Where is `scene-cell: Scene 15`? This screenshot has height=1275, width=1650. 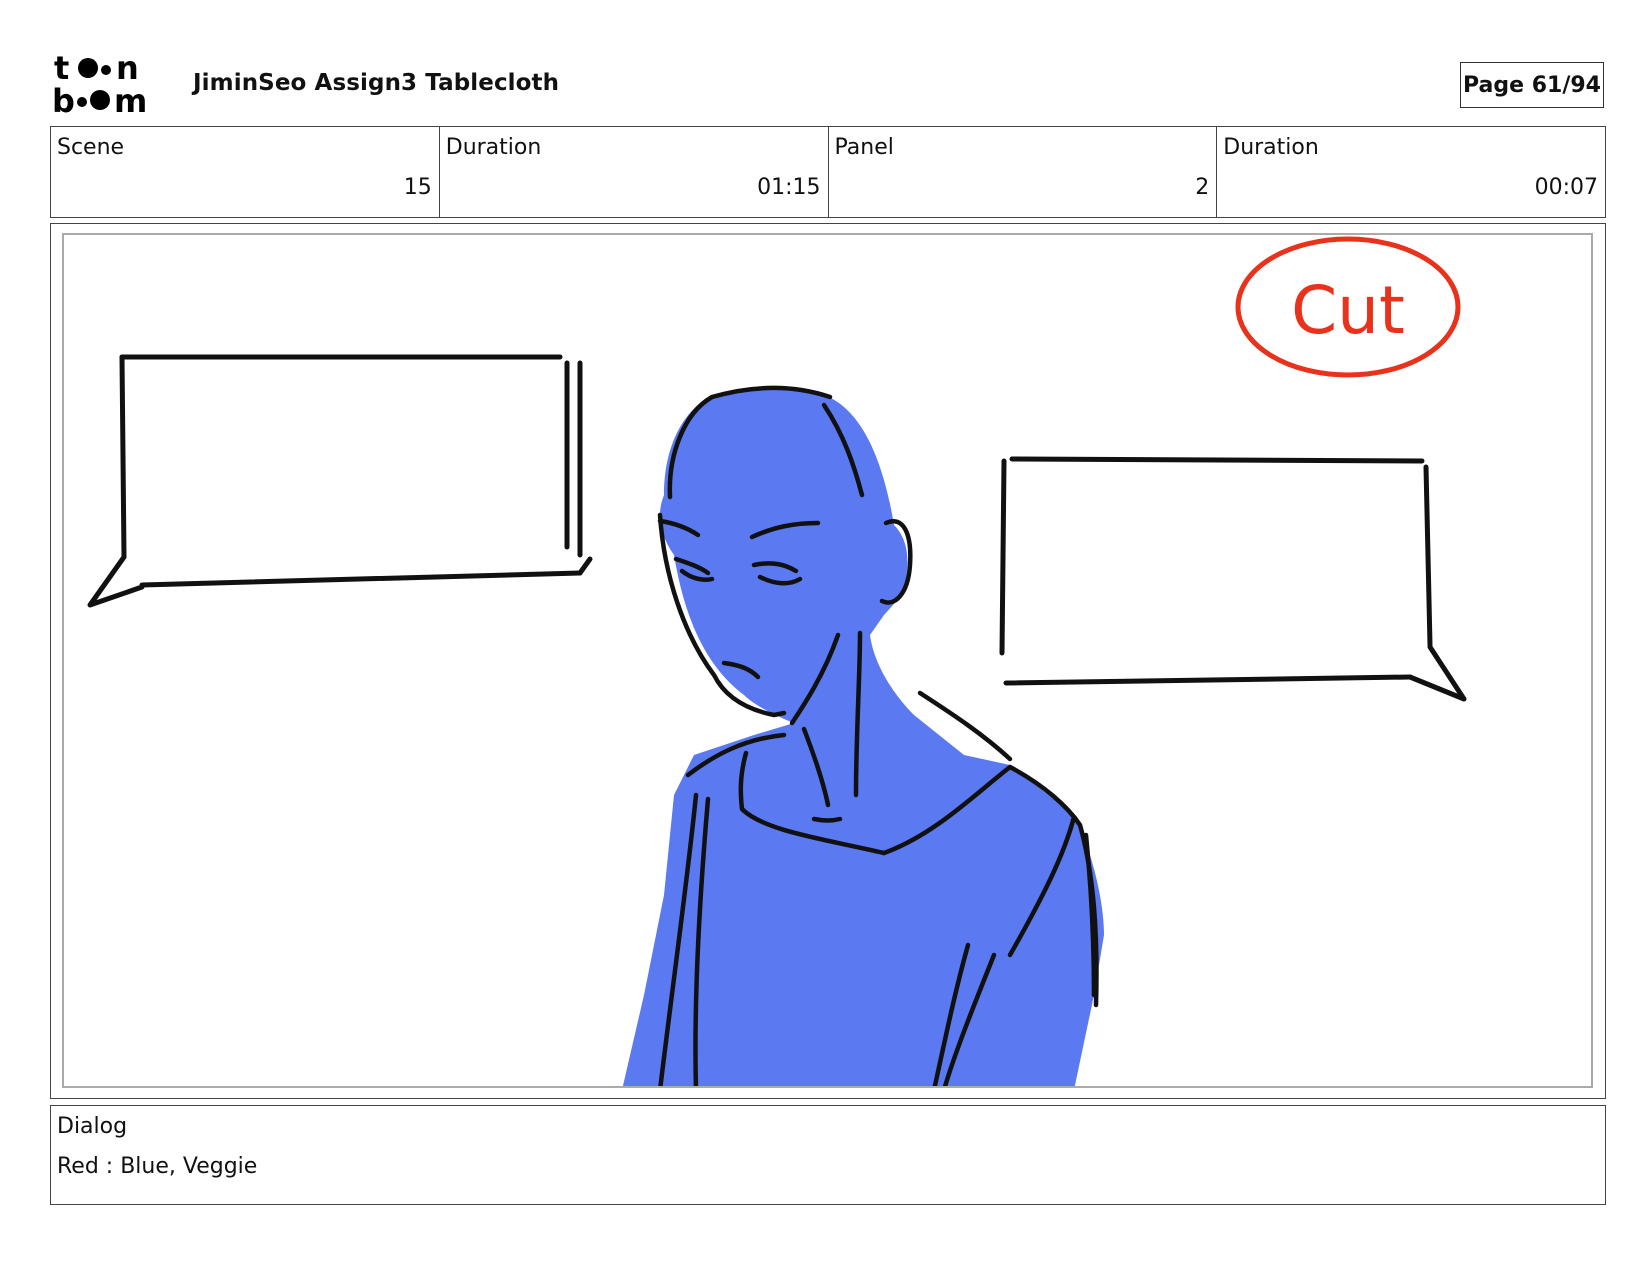
scene-cell: Scene 15 is located at coordinates (245, 172).